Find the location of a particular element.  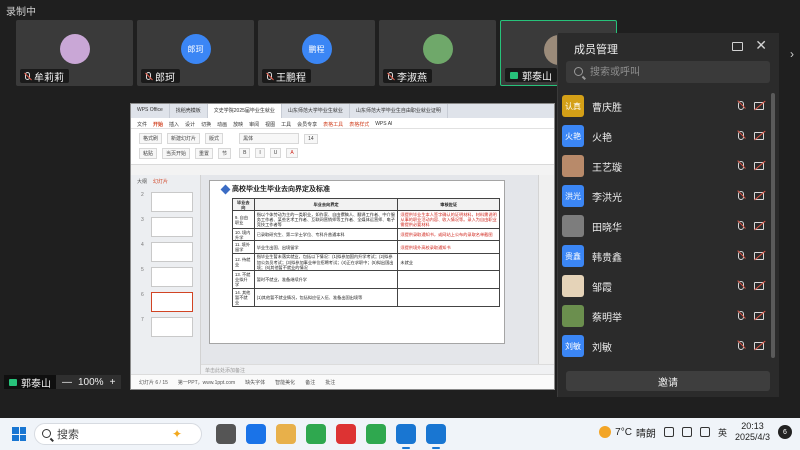

slide-thumbnail: 3 is located at coordinates (165, 226).